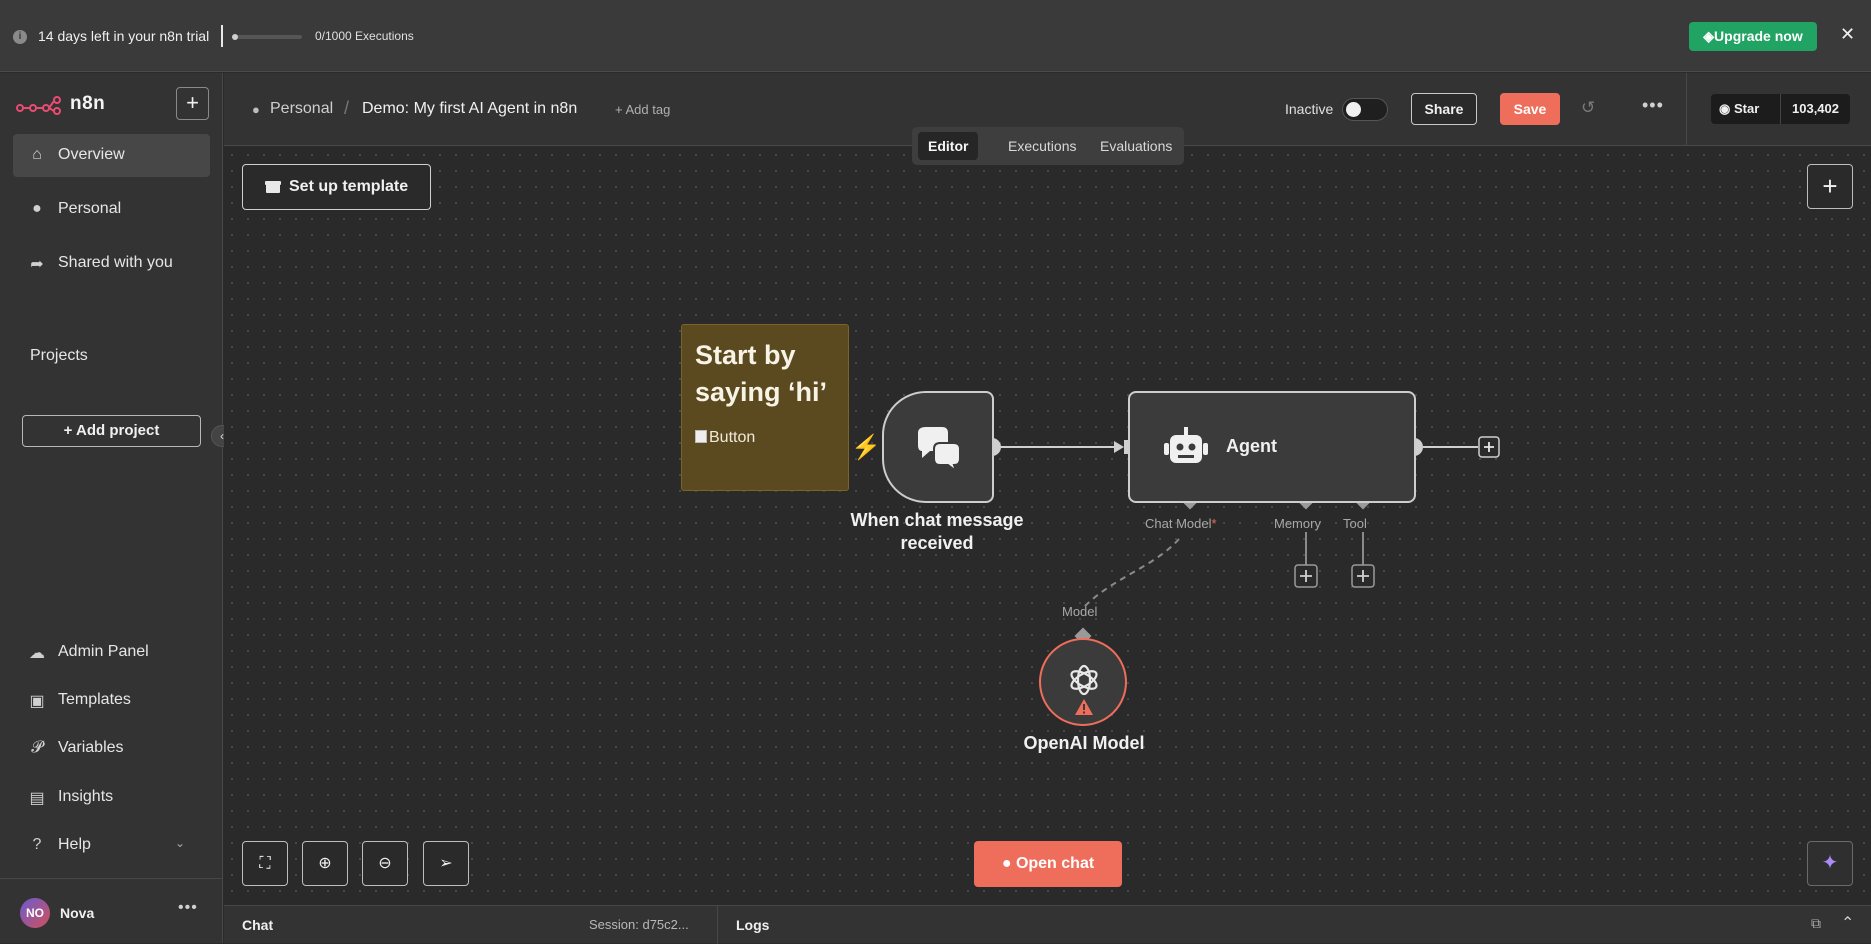 The width and height of the screenshot is (1871, 944). What do you see at coordinates (937, 531) in the screenshot?
I see `trigger-node-label: When chat message received` at bounding box center [937, 531].